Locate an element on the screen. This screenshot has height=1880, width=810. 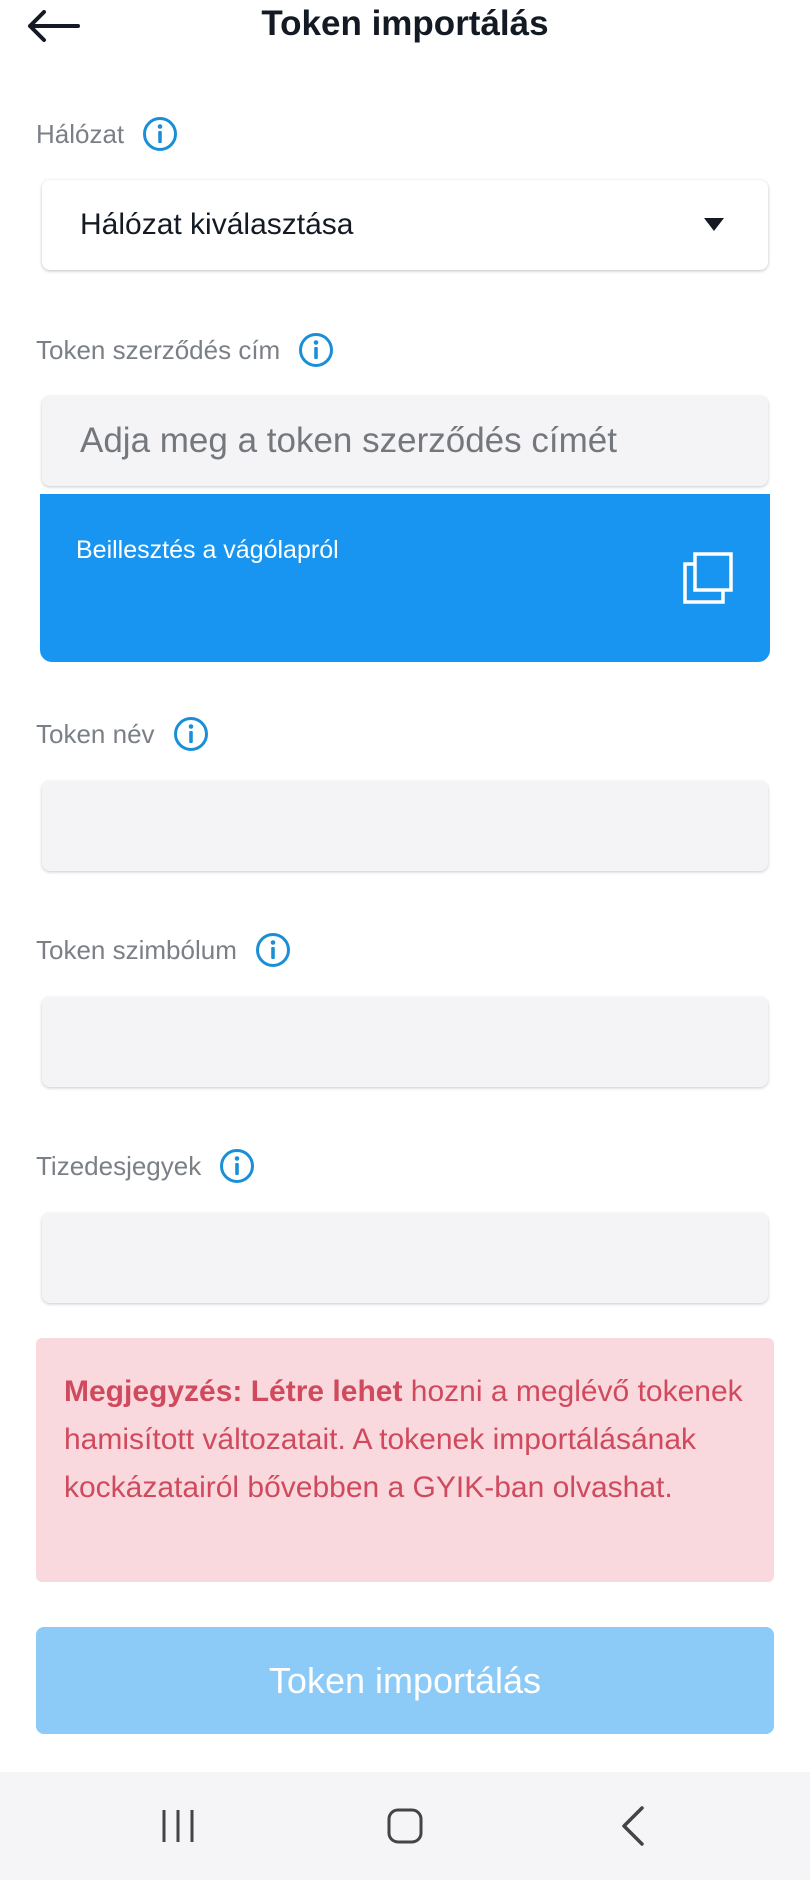
header: Token importálás is located at coordinates (405, 30).